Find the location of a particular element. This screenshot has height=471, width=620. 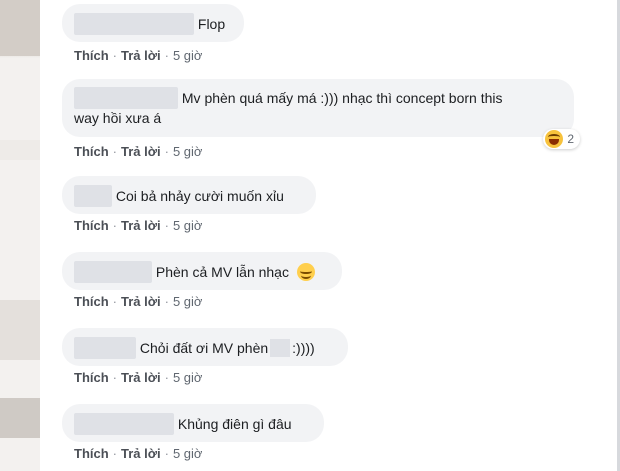

reaction-badge: 2 is located at coordinates (561, 139).